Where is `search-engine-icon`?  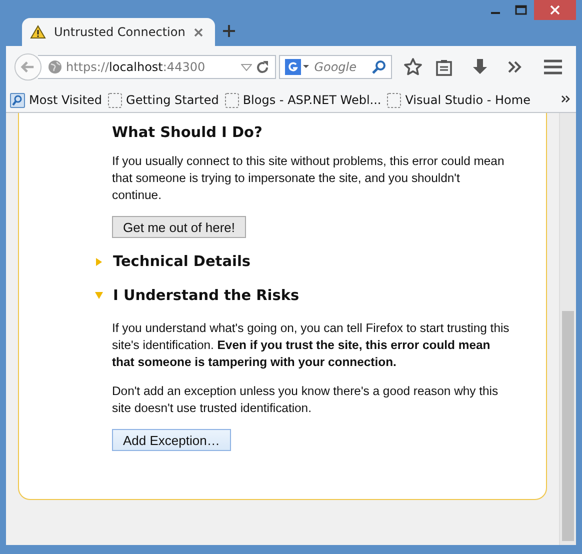
search-engine-icon is located at coordinates (297, 67).